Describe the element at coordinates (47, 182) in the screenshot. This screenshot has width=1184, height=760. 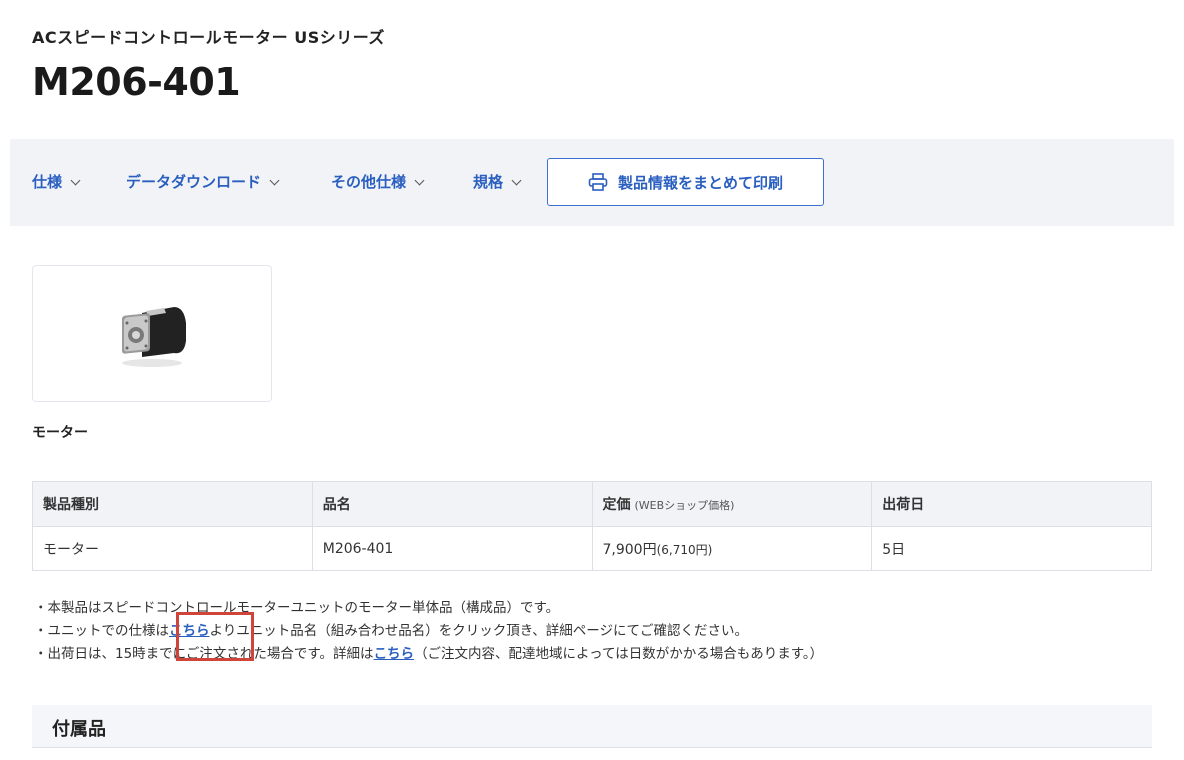
I see `tab-label: 仕様` at that location.